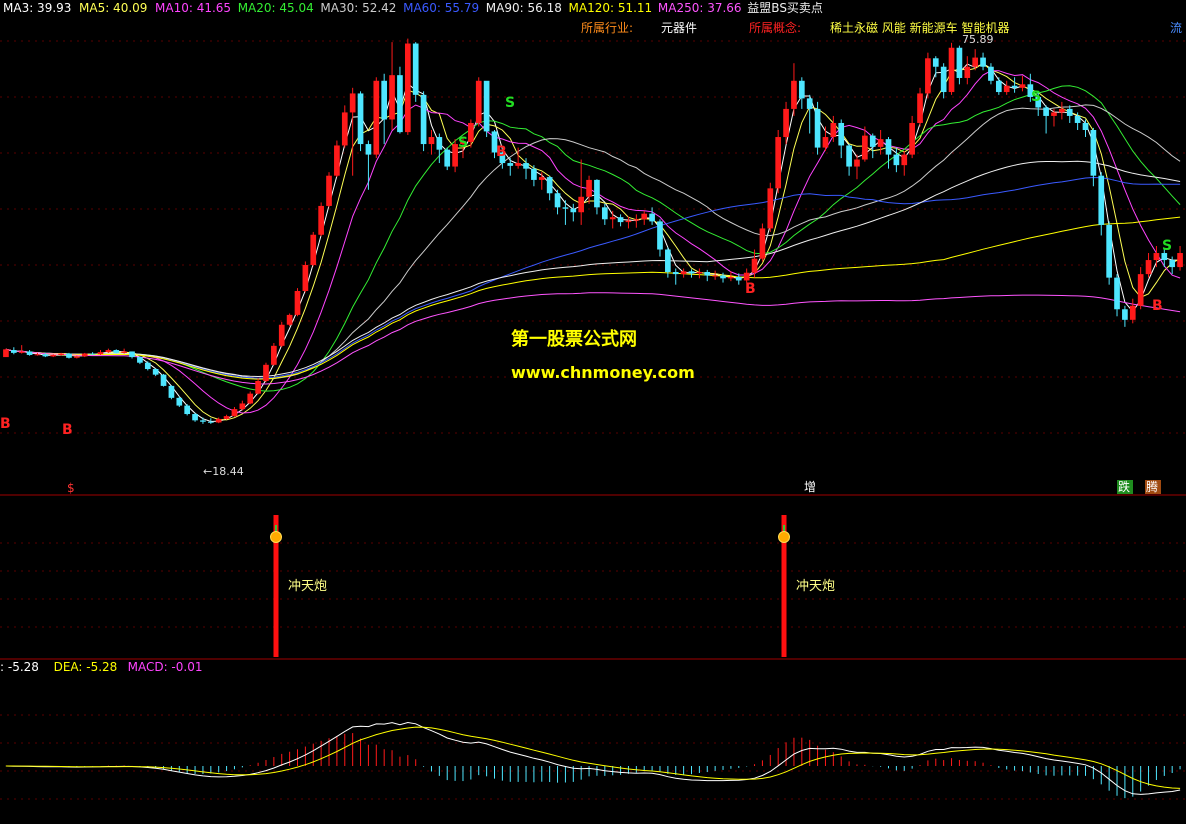  I want to click on concept-label: 所属概念:, so click(775, 27).